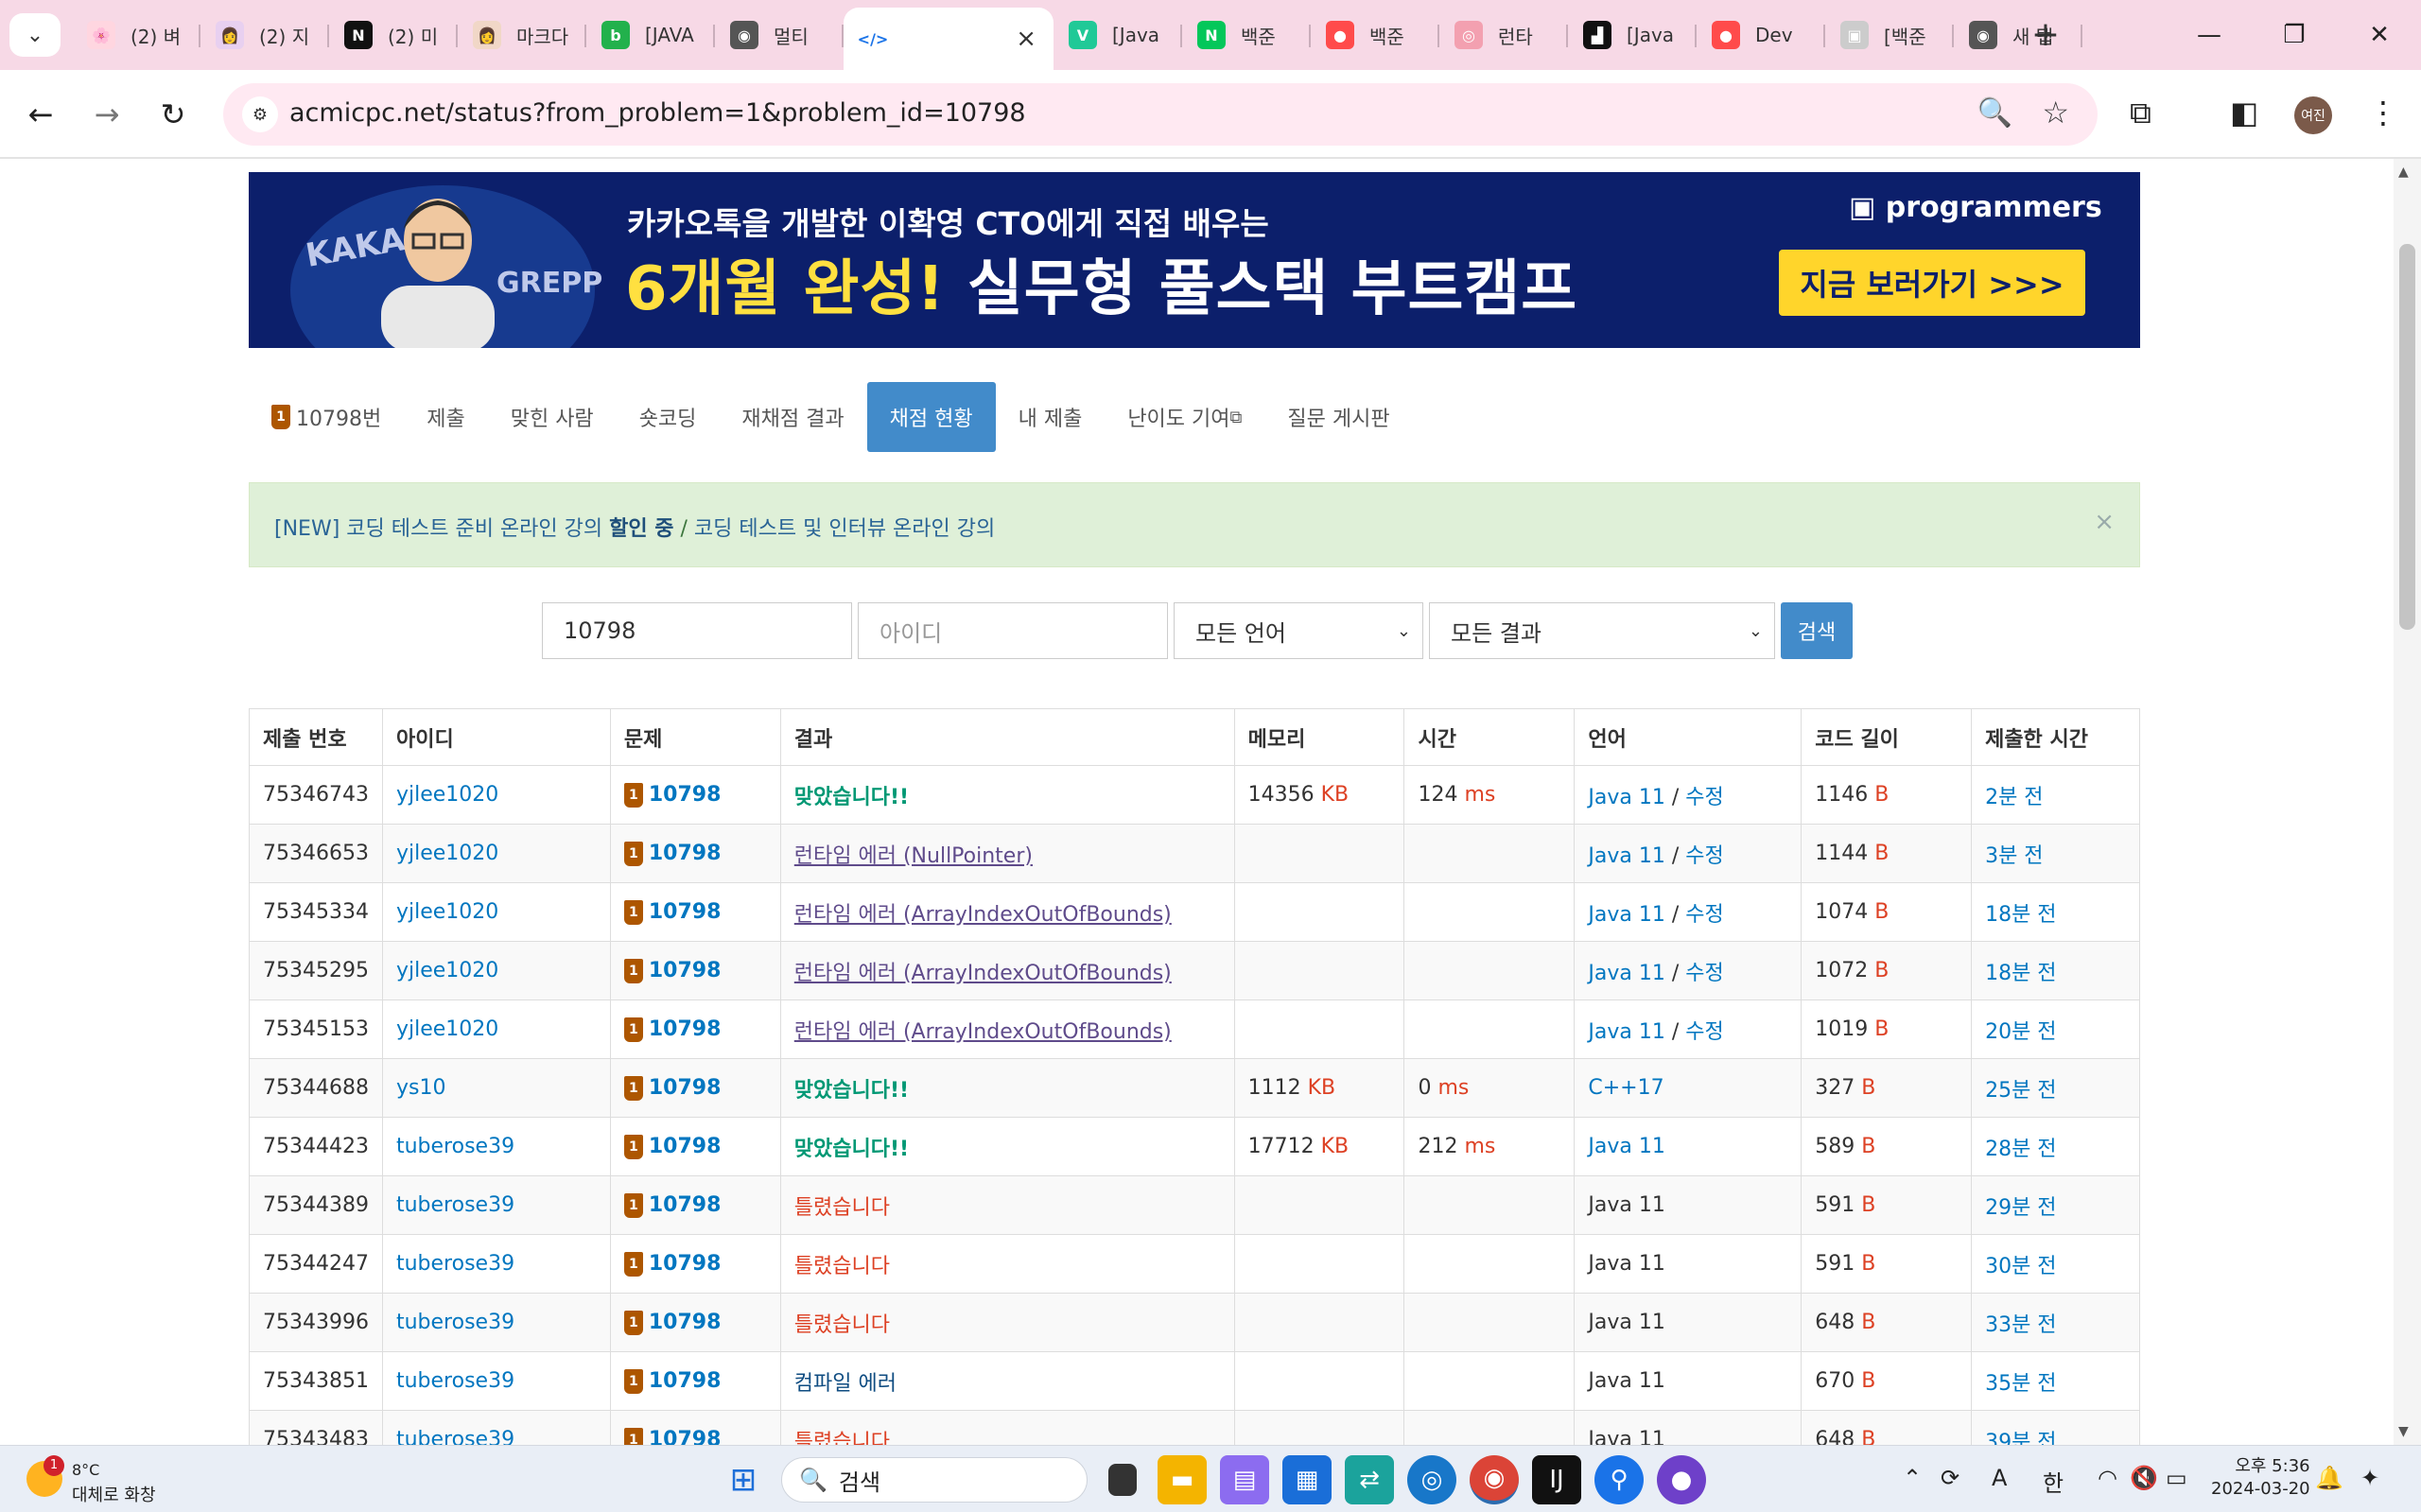 This screenshot has height=1512, width=2421. Describe the element at coordinates (931, 417) in the screenshot. I see `problem-nav-item: 채점 현황` at that location.